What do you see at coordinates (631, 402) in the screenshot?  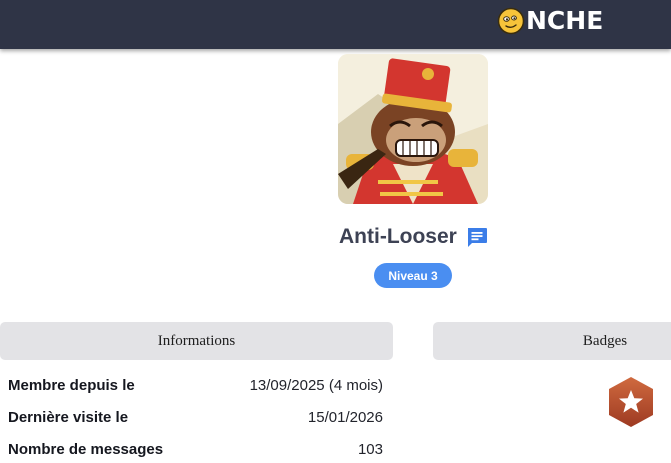 I see `star-hexagon-badge-icon` at bounding box center [631, 402].